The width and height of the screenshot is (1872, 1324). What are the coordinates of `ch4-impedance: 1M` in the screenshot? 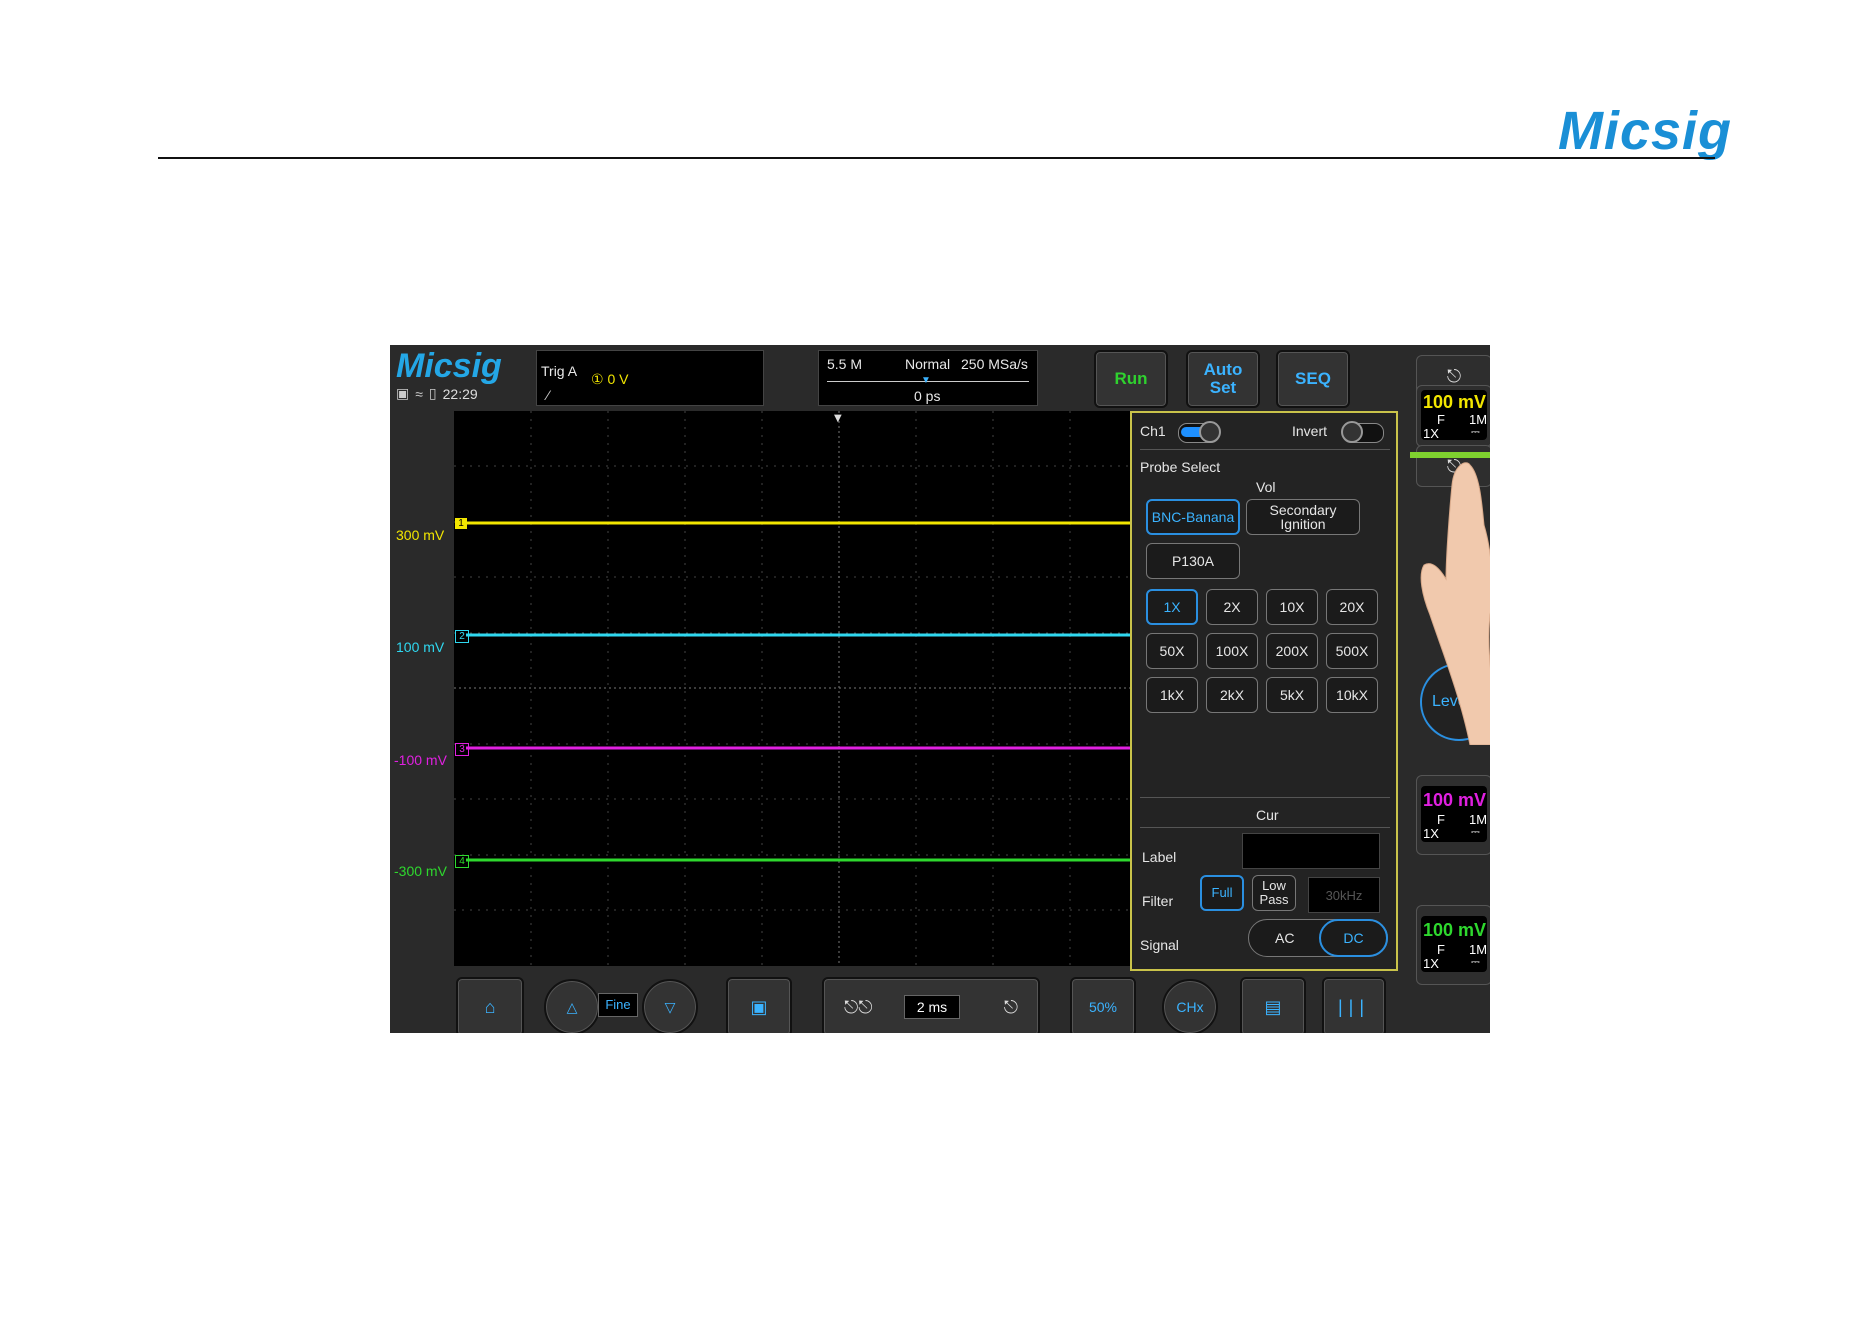 It's located at (1478, 949).